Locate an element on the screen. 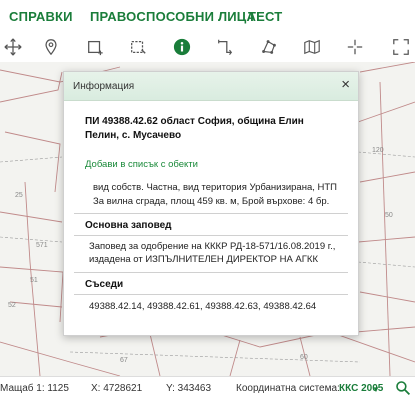 This screenshot has height=401, width=415. draw-rectangle-icon is located at coordinates (95, 48).